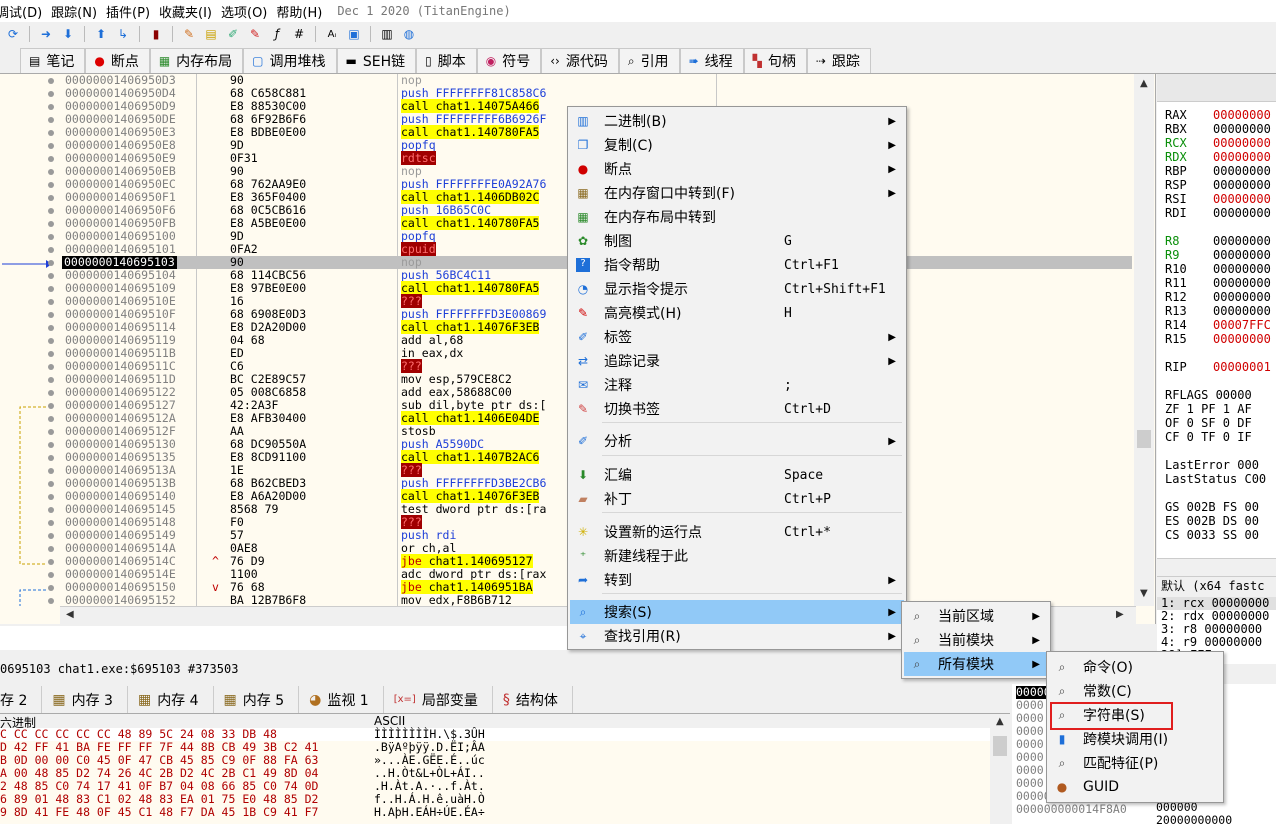 This screenshot has width=1276, height=824. Describe the element at coordinates (1144, 593) in the screenshot. I see `scroll-down-icon: ▼` at that location.